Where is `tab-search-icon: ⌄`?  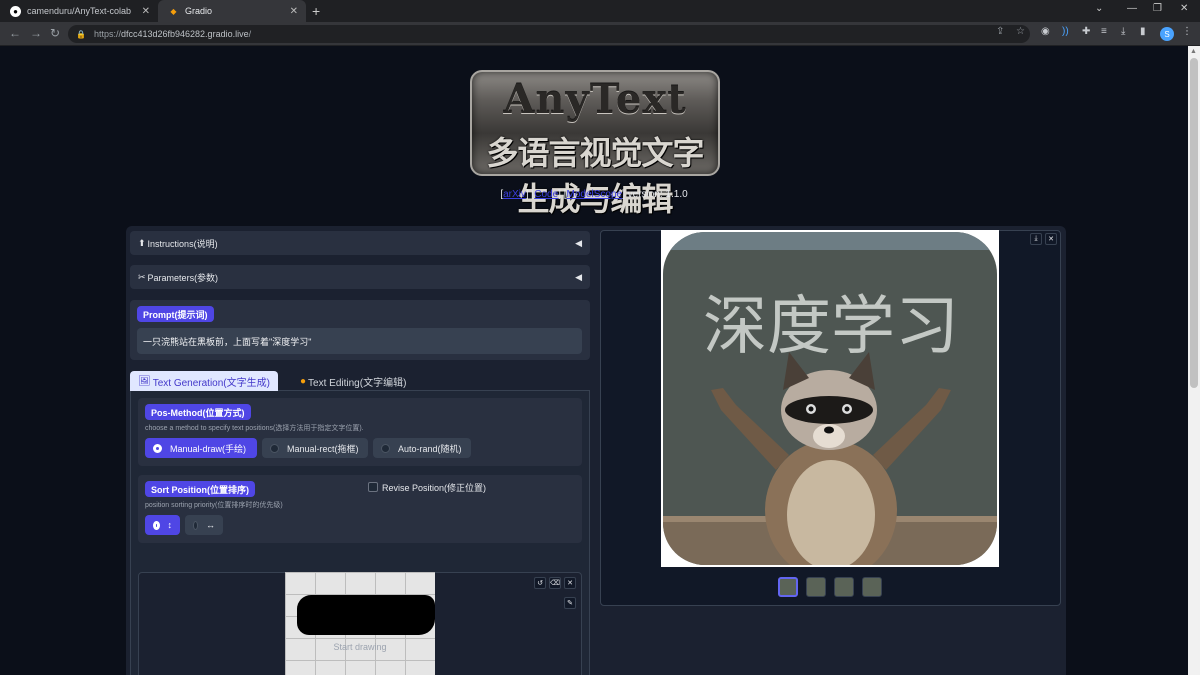
tab-search-icon: ⌄ is located at coordinates (1099, 8).